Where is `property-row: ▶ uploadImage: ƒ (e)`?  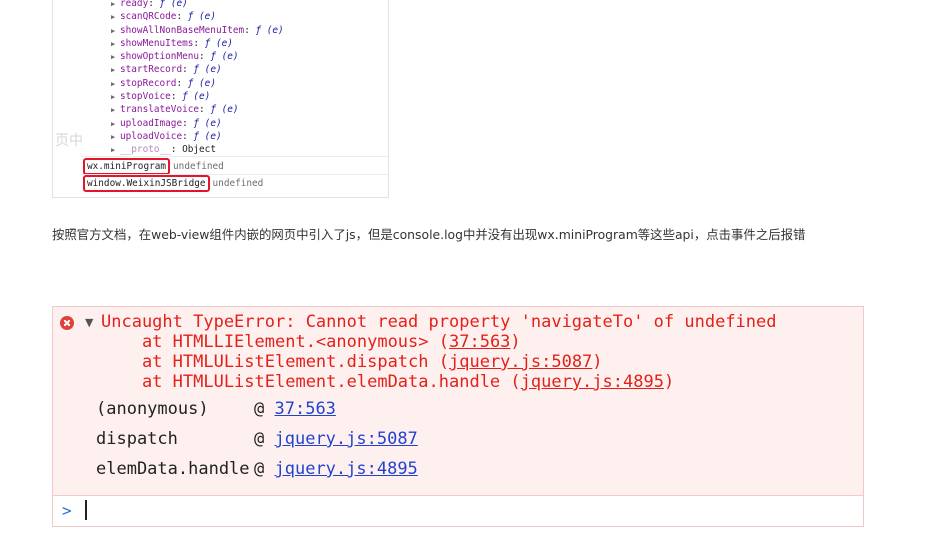 property-row: ▶ uploadImage: ƒ (e) is located at coordinates (197, 123).